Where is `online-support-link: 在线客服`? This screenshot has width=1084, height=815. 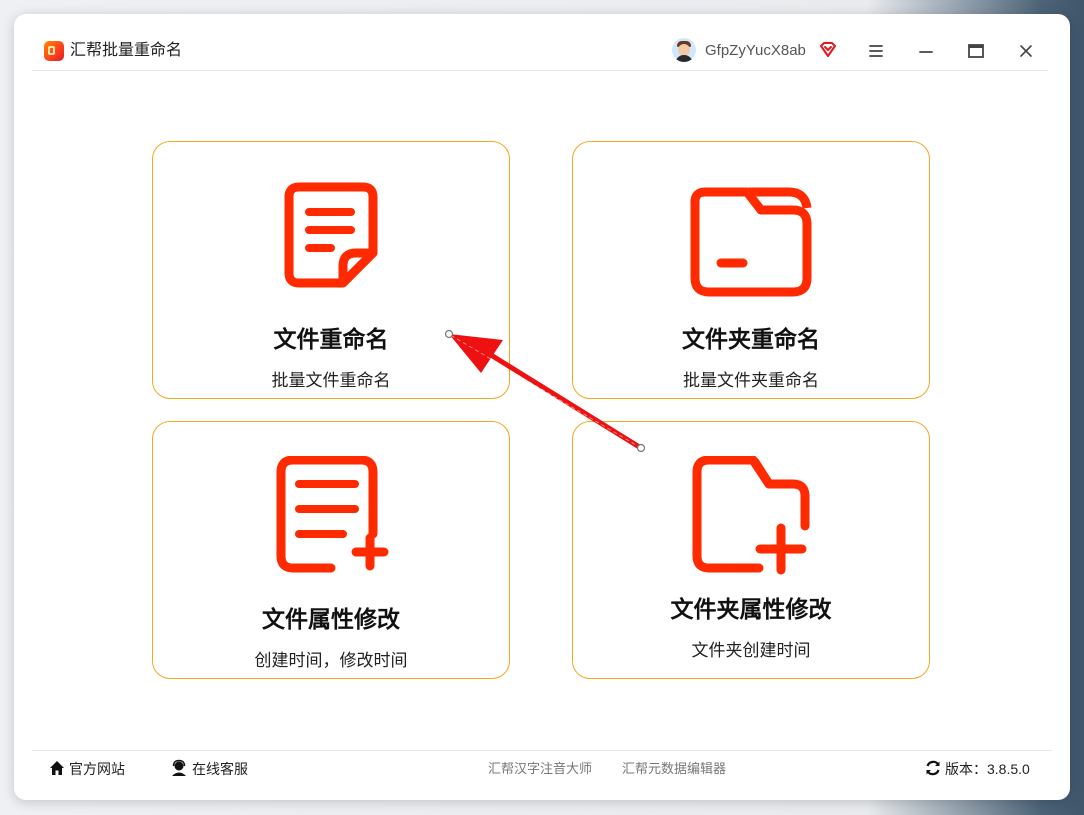 online-support-link: 在线客服 is located at coordinates (220, 769).